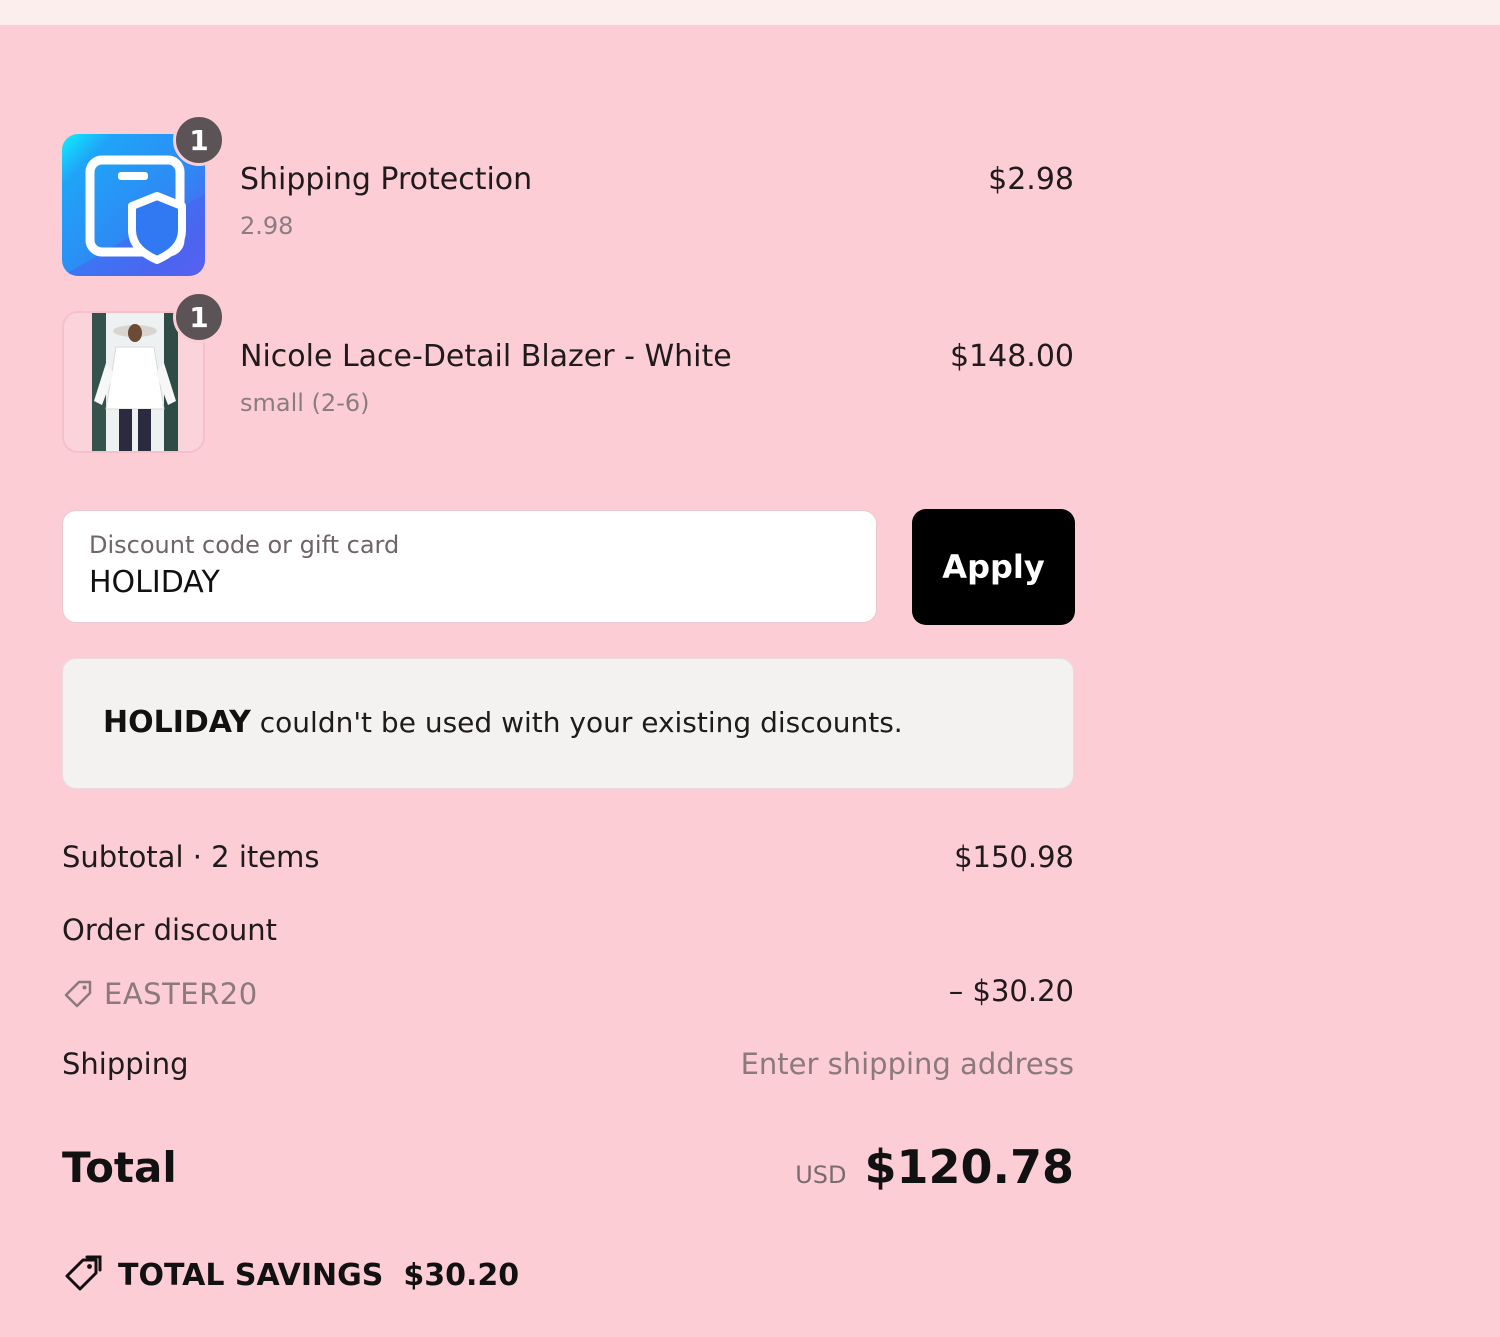 This screenshot has height=1337, width=1500. I want to click on discount-code-input, so click(469, 582).